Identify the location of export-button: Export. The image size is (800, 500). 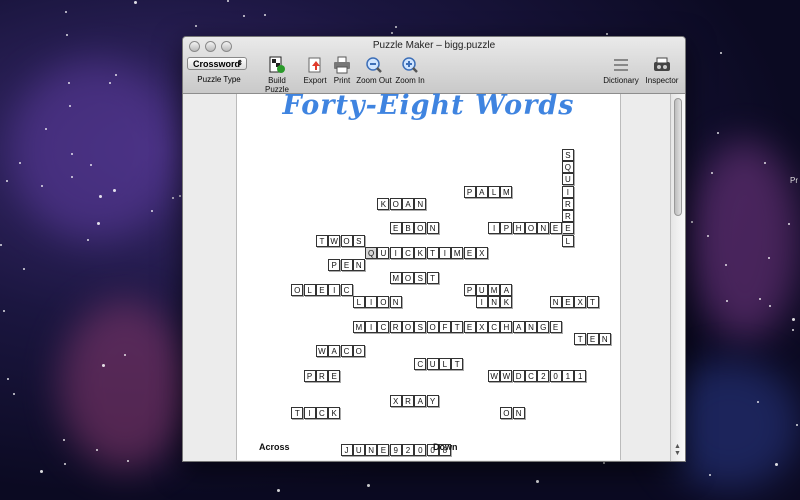
(315, 70).